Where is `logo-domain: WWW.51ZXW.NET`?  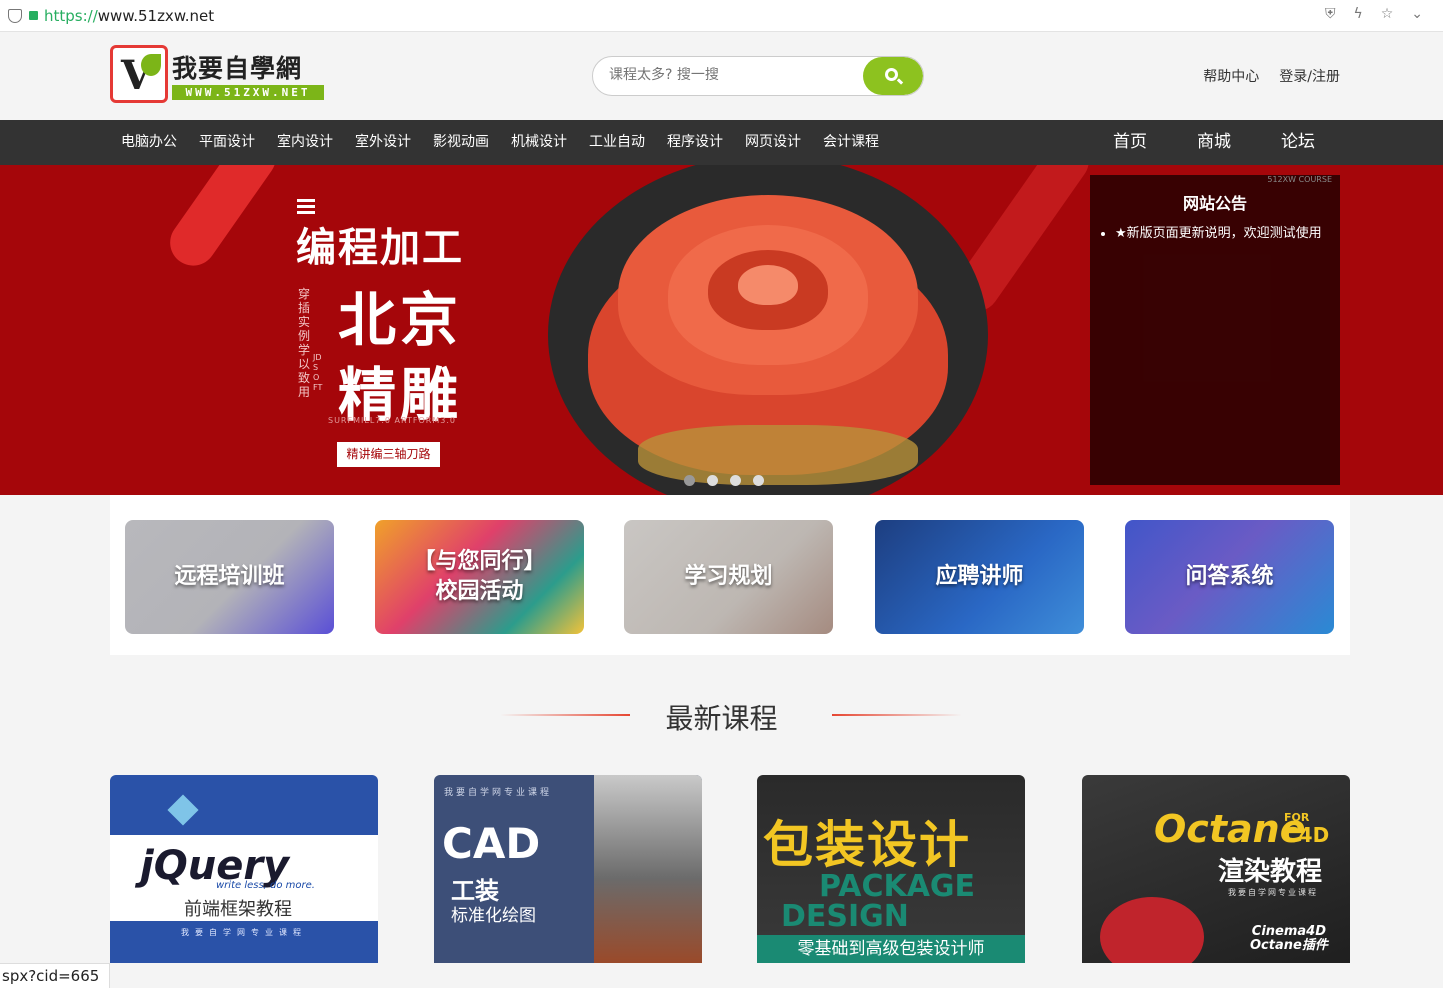 logo-domain: WWW.51ZXW.NET is located at coordinates (248, 92).